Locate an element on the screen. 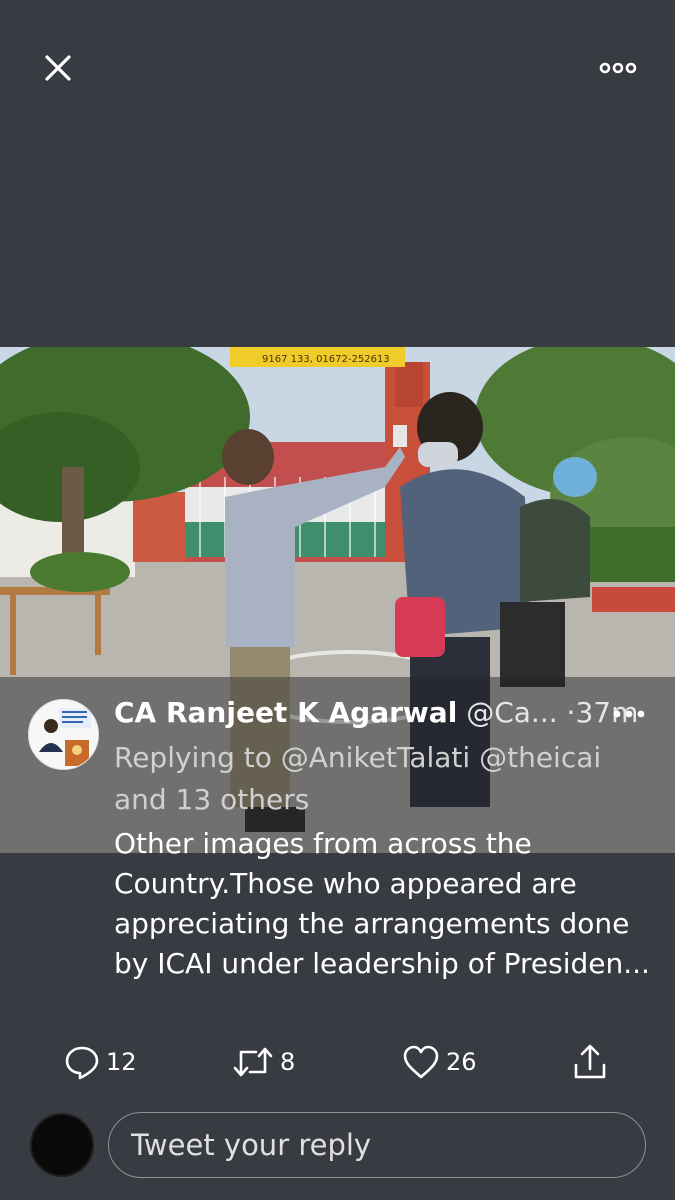 This screenshot has height=1200, width=675. avatar-image is located at coordinates (63, 734).